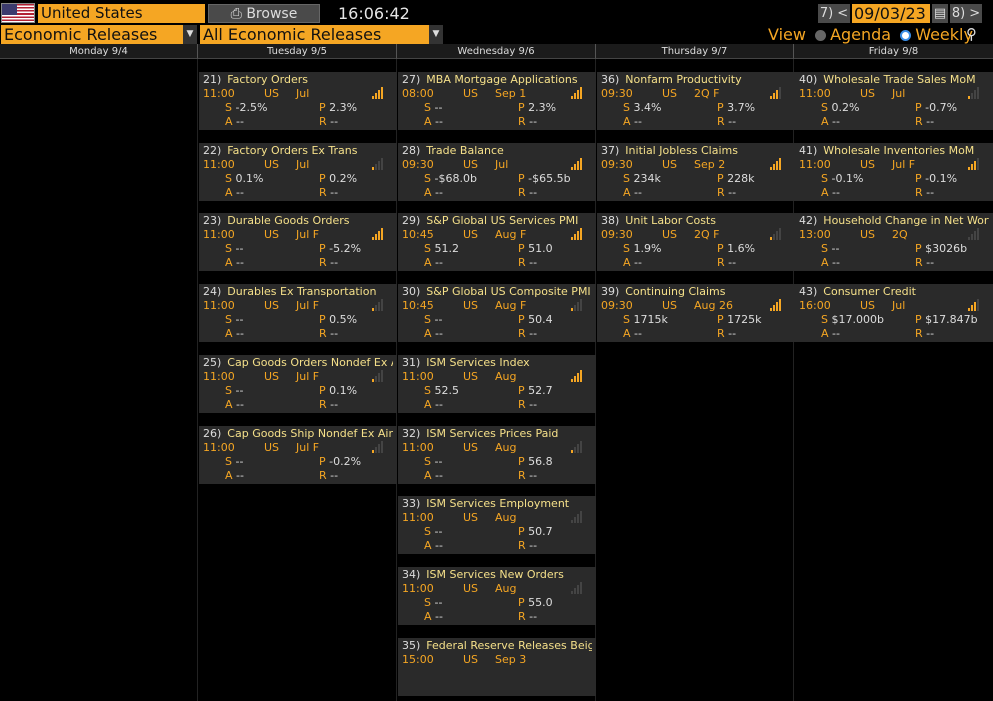 The image size is (993, 701). What do you see at coordinates (298, 151) in the screenshot?
I see `event-title: 22) Factory Orders Ex Trans` at bounding box center [298, 151].